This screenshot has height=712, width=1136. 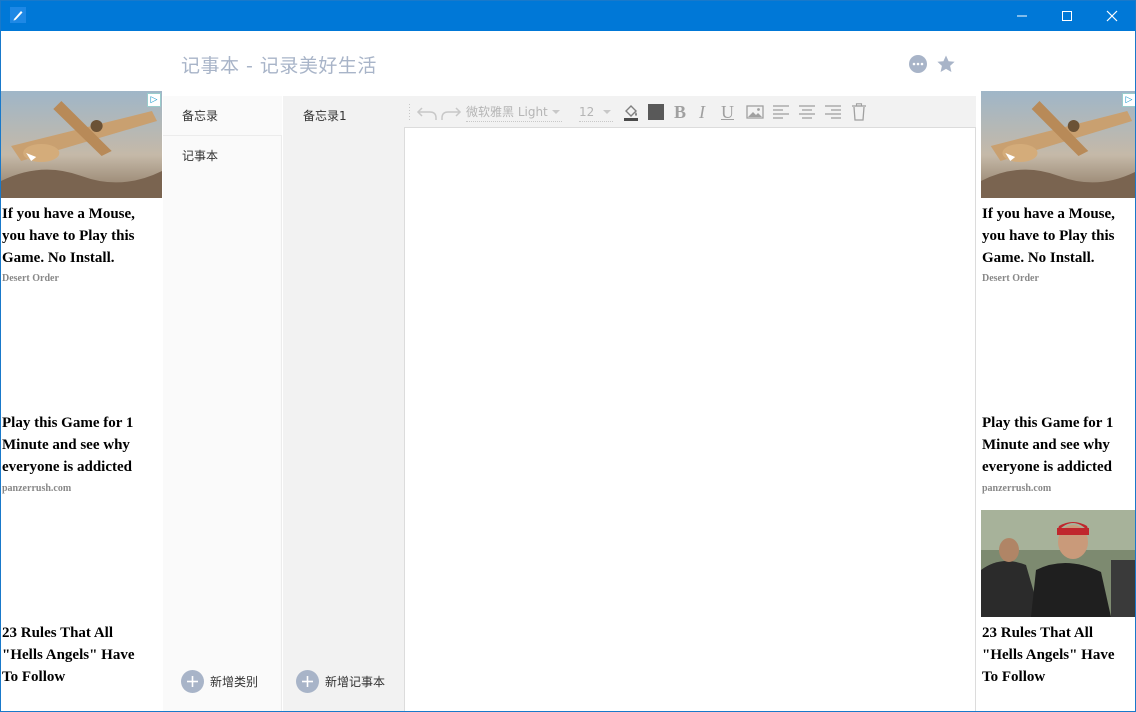 I want to click on maximize-icon, so click(x=1067, y=16).